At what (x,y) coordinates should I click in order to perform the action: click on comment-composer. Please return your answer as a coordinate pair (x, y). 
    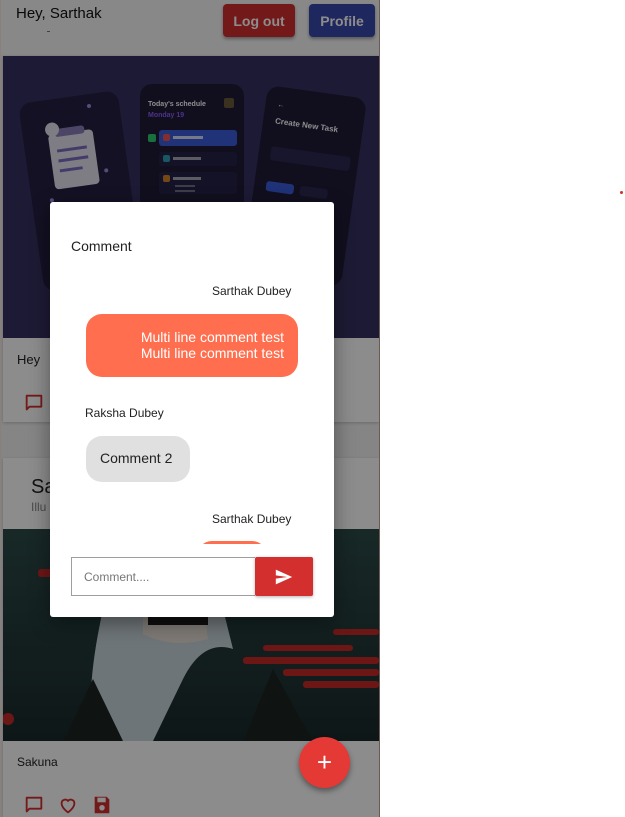
    Looking at the image, I should click on (192, 576).